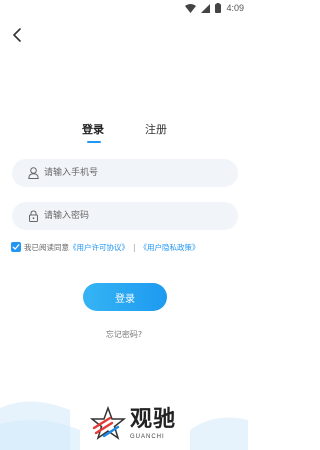 The height and width of the screenshot is (450, 320). I want to click on password-field, so click(125, 216).